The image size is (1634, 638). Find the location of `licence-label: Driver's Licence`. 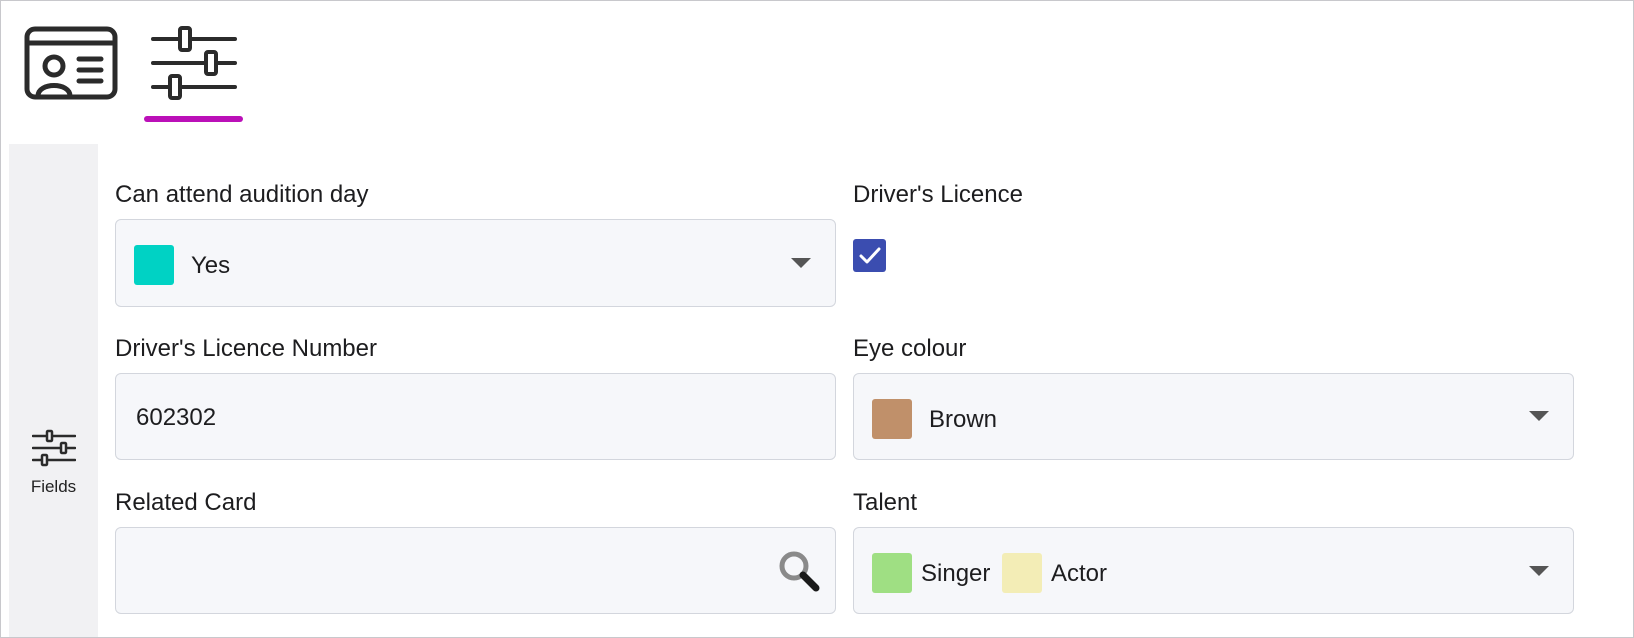

licence-label: Driver's Licence is located at coordinates (938, 194).